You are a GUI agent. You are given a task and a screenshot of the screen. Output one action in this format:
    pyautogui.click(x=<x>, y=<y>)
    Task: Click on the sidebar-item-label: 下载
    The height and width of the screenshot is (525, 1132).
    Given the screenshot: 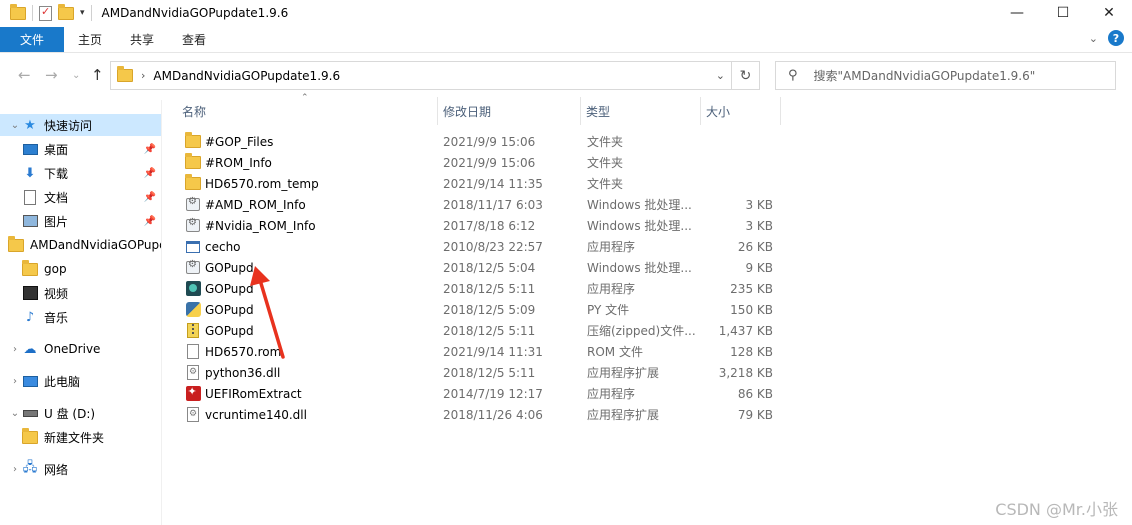 What is the action you would take?
    pyautogui.click(x=56, y=173)
    